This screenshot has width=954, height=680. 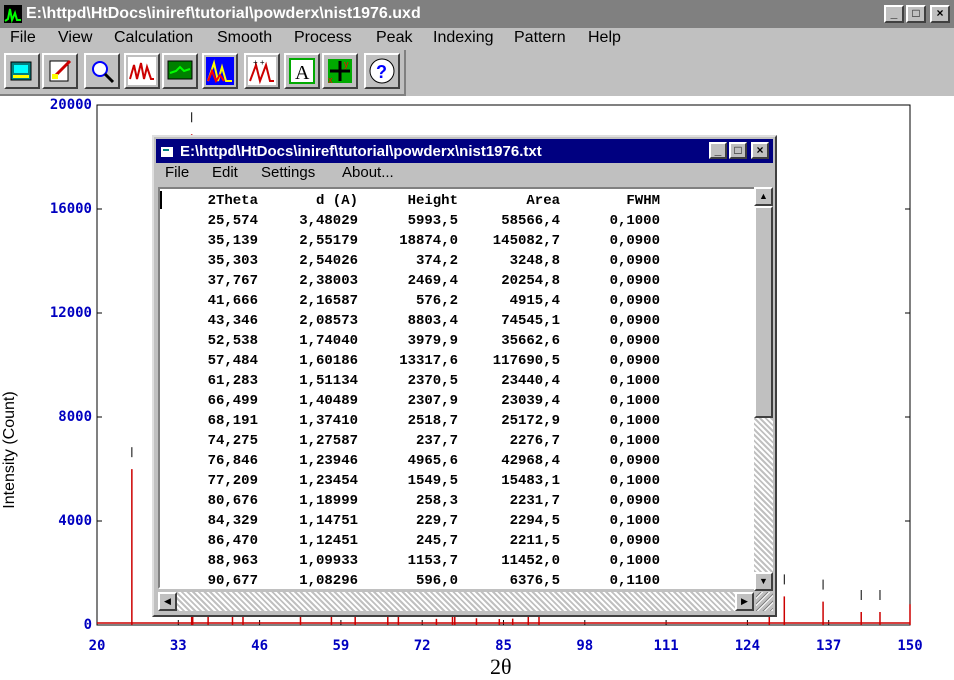 What do you see at coordinates (744, 601) in the screenshot?
I see `scroll-right-button: ▶` at bounding box center [744, 601].